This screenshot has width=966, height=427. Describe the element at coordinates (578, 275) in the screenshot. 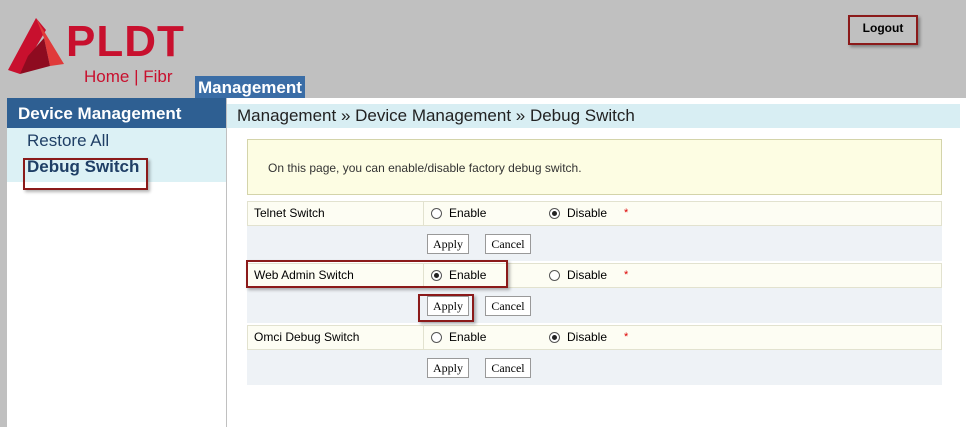

I see `web-admin-disable-option: Disable` at that location.